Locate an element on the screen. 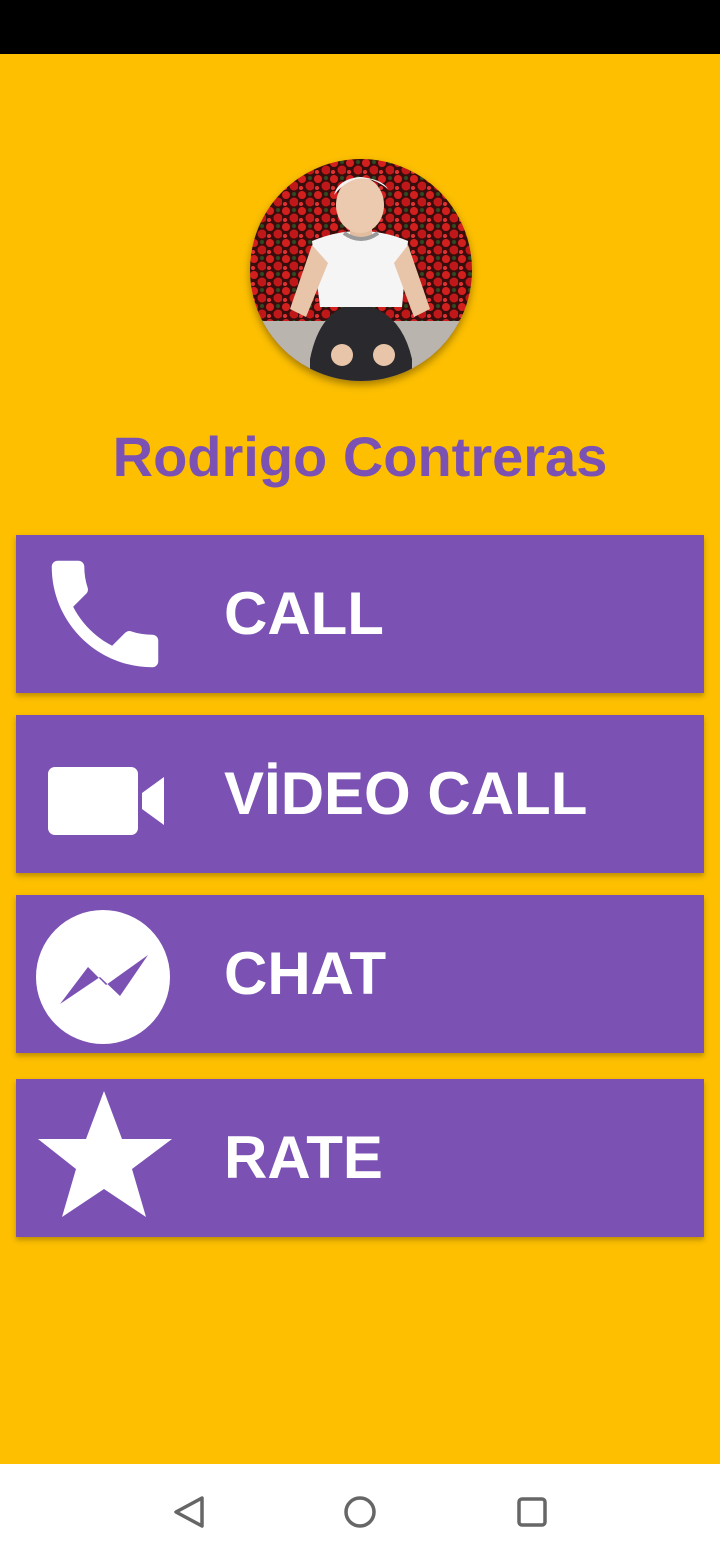  video-call-button-label: VİDEO CALL is located at coordinates (406, 793).